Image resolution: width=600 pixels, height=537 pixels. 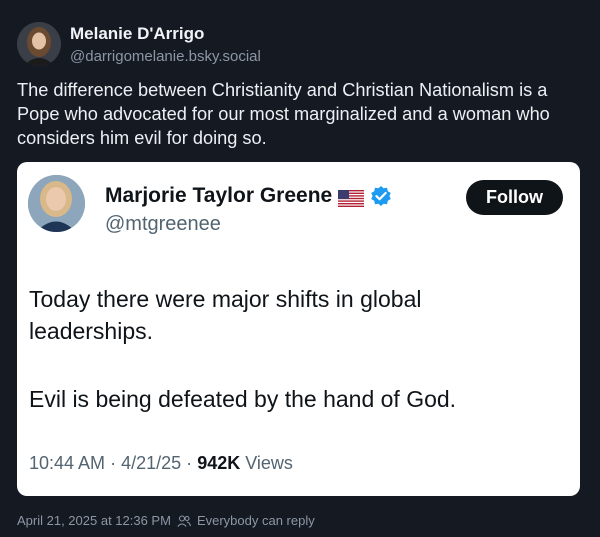 What do you see at coordinates (218, 196) in the screenshot?
I see `embed-author-name: Marjorie Taylor Greene` at bounding box center [218, 196].